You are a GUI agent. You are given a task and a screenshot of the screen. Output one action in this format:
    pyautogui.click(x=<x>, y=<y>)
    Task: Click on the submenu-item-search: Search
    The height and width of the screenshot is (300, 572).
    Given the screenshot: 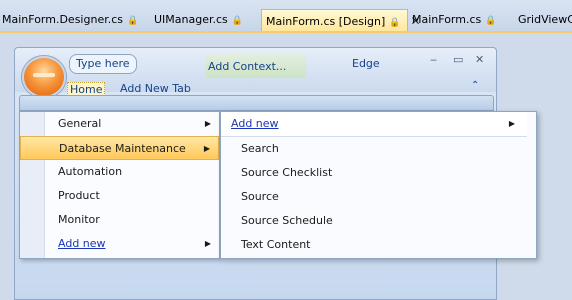 What is the action you would take?
    pyautogui.click(x=260, y=149)
    